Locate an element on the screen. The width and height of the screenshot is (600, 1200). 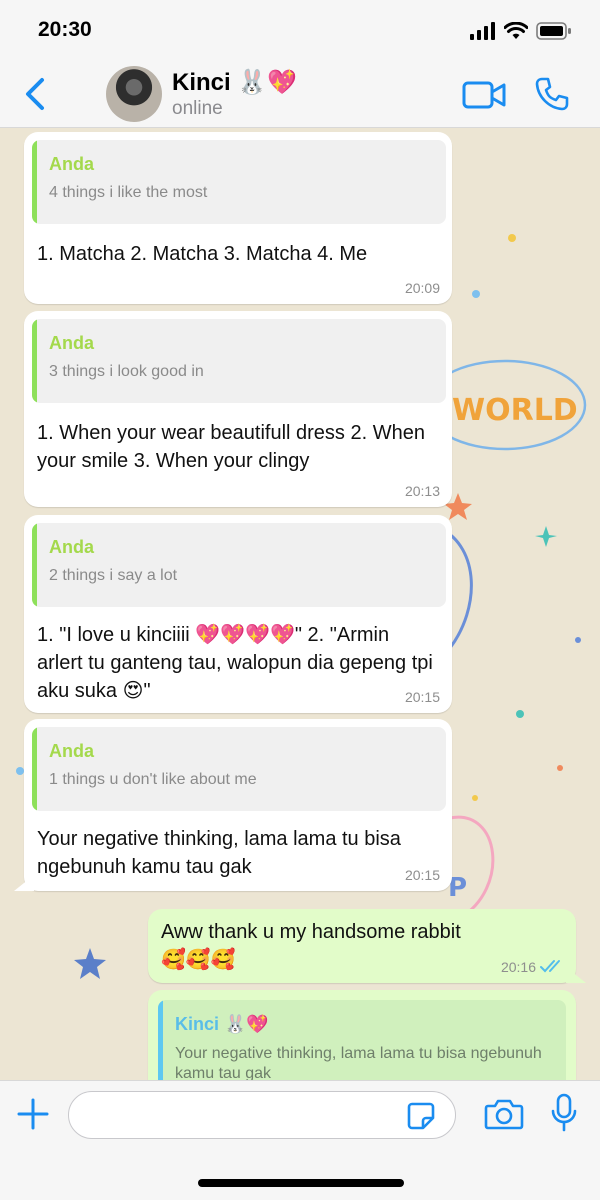
camera-button is located at coordinates (504, 1114).